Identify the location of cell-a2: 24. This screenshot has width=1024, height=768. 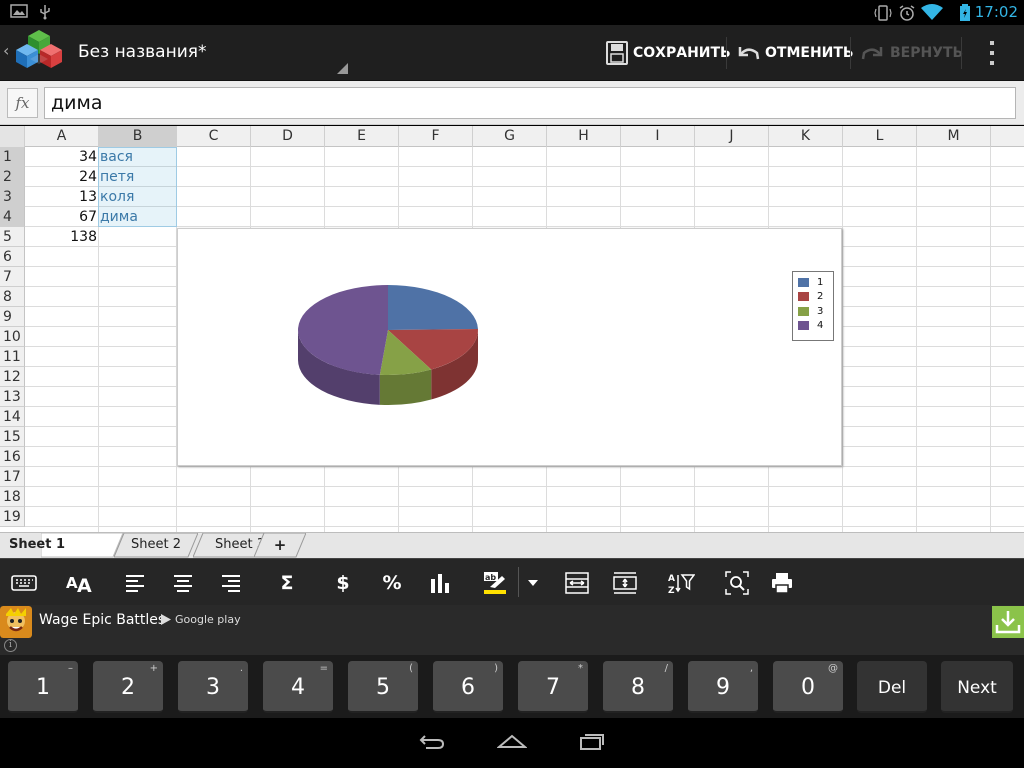
(61, 177).